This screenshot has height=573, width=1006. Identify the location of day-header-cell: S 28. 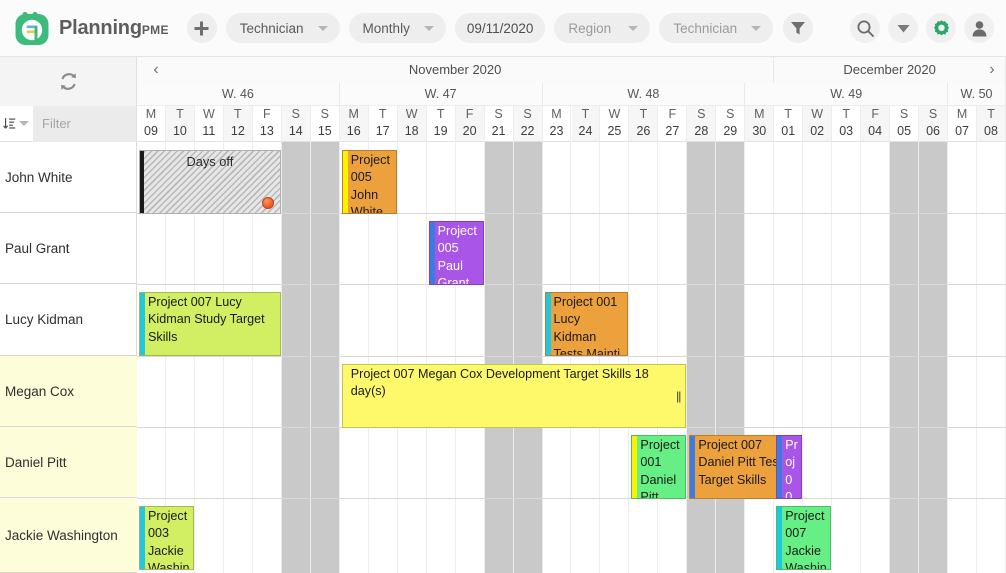
(702, 124).